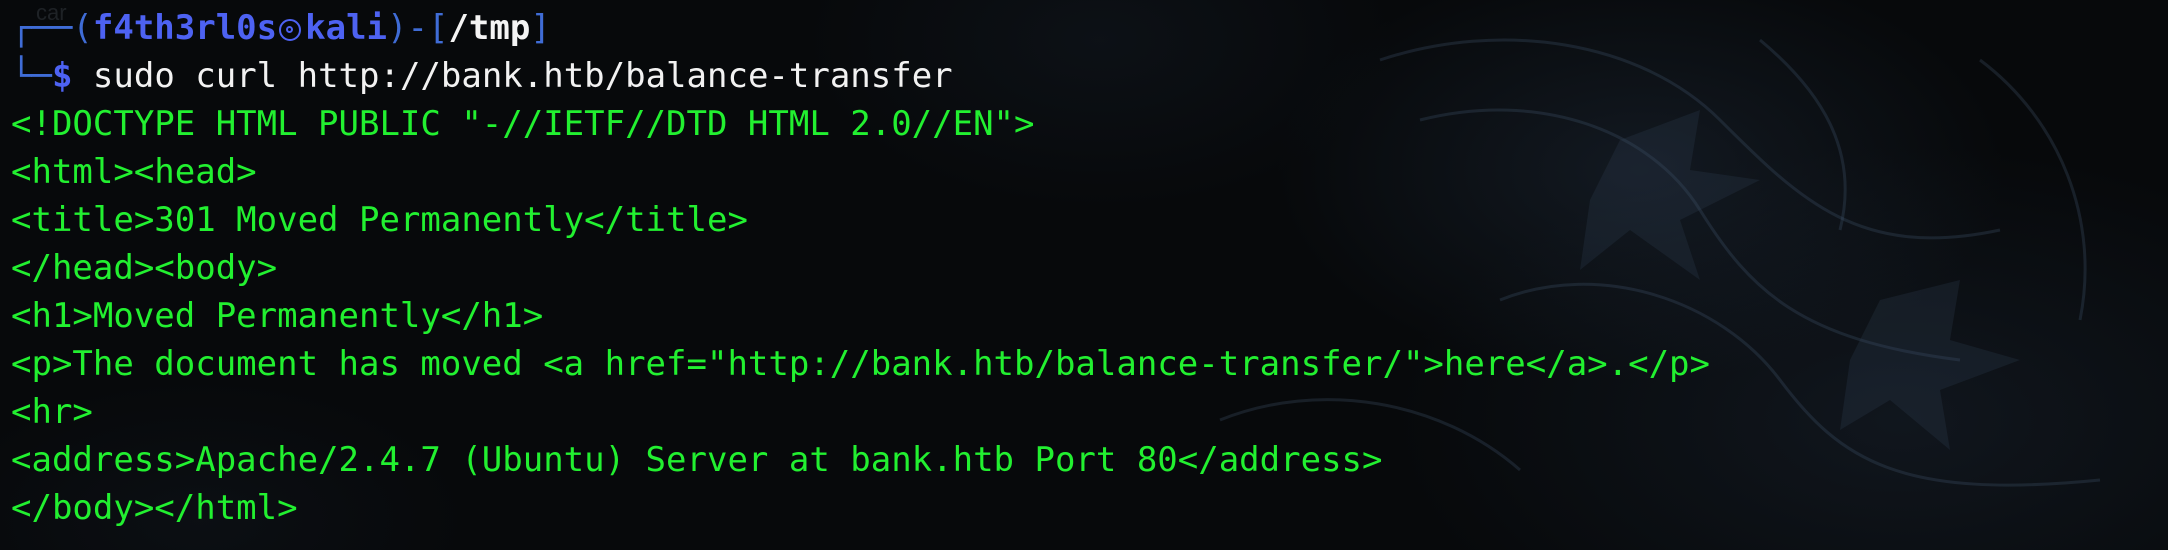 This screenshot has height=550, width=2168. What do you see at coordinates (185, 28) in the screenshot?
I see `prompt-user: f4th3rl0s` at bounding box center [185, 28].